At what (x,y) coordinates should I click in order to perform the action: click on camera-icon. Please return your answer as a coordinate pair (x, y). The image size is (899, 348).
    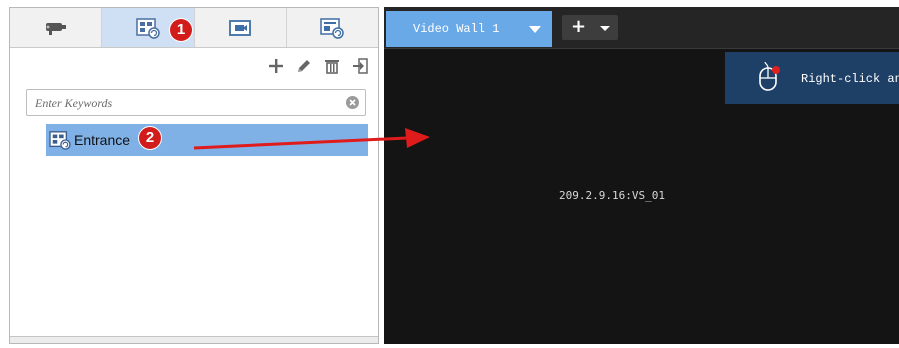
    Looking at the image, I should click on (55, 28).